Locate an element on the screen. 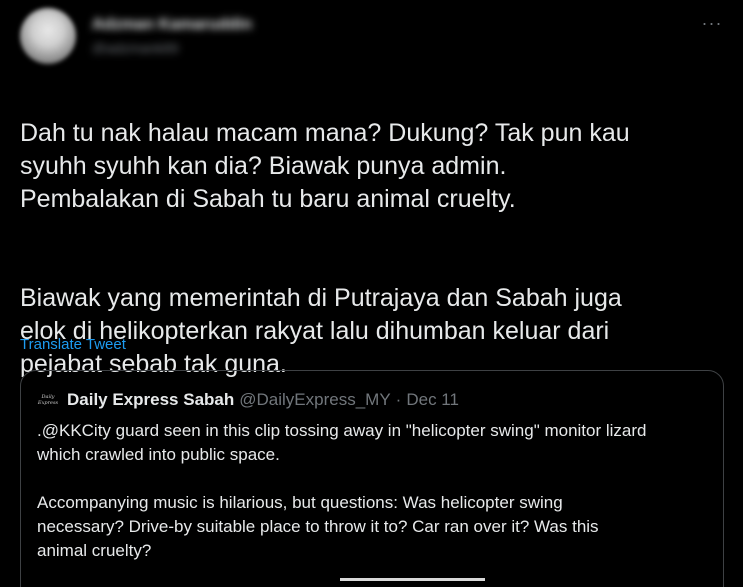 Image resolution: width=743 pixels, height=587 pixels. author-display-name: Adzman Kamaruddin is located at coordinates (197, 24).